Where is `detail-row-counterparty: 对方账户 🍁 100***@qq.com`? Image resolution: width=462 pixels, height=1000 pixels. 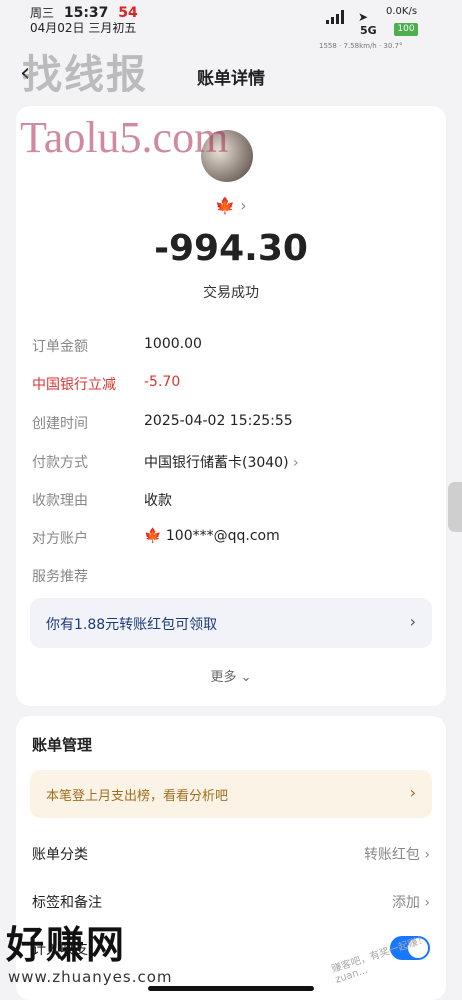 detail-row-counterparty: 对方账户 🍁 100***@qq.com is located at coordinates (231, 538).